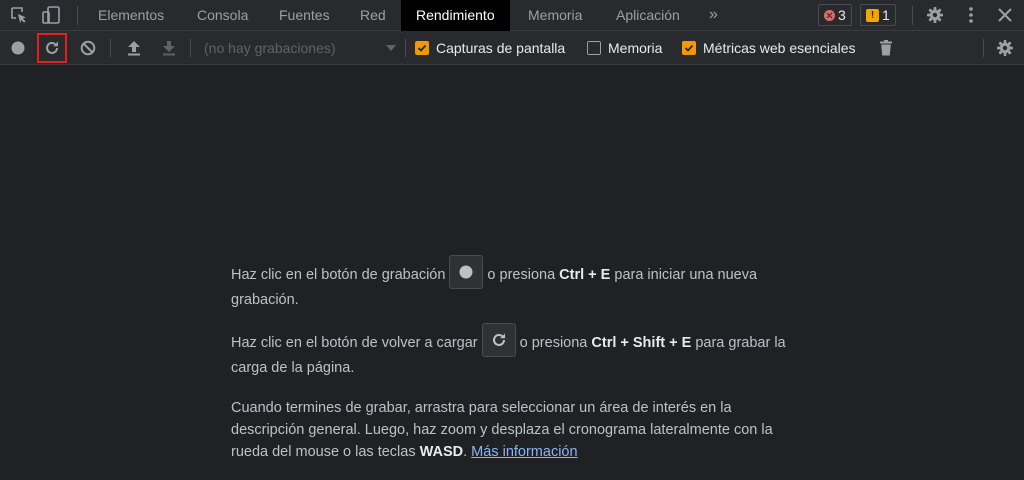 The image size is (1024, 480). What do you see at coordinates (779, 48) in the screenshot?
I see `web-vitals-label: Métricas web esenciales` at bounding box center [779, 48].